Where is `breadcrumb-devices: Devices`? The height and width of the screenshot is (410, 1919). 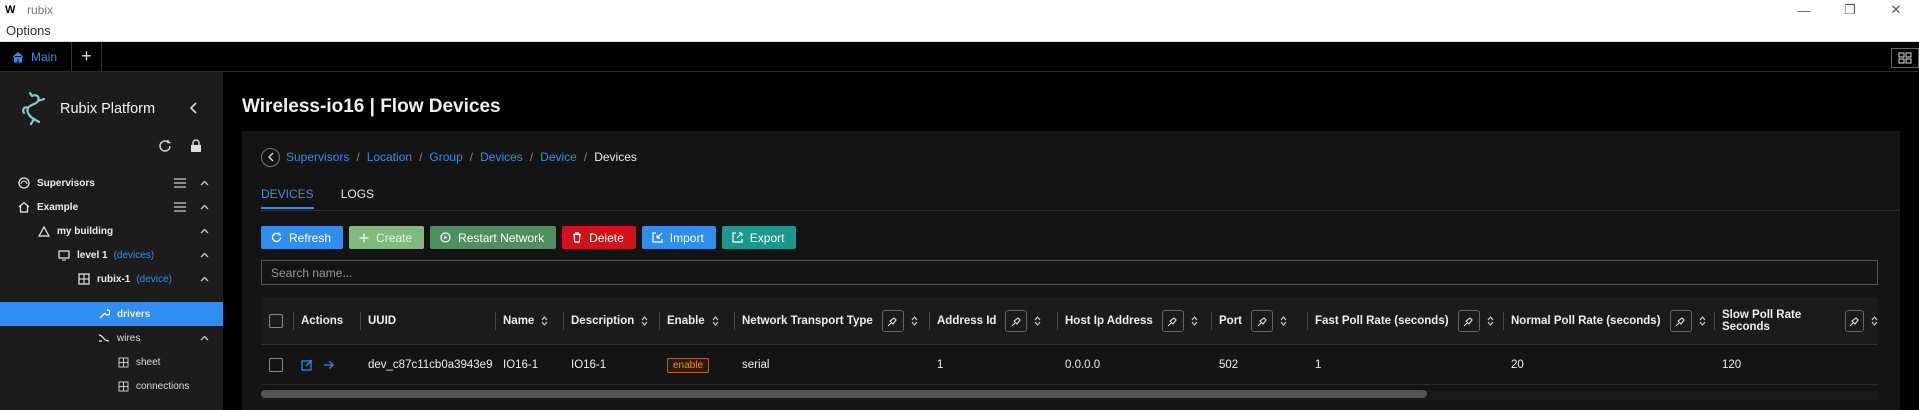 breadcrumb-devices: Devices is located at coordinates (501, 157).